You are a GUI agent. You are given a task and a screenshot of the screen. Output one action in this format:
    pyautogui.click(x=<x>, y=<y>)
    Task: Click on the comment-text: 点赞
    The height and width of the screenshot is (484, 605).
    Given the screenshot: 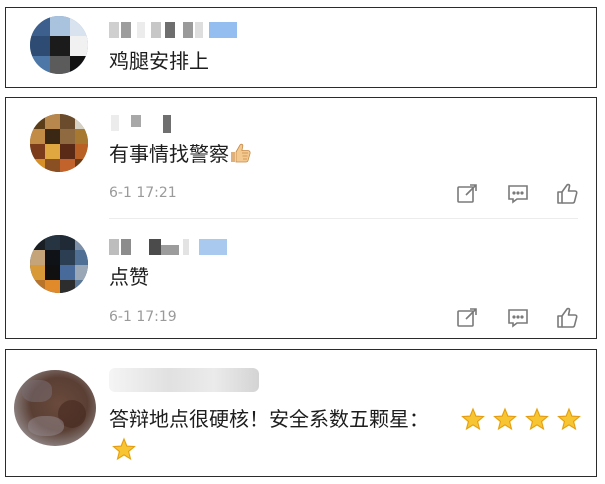 What is the action you would take?
    pyautogui.click(x=129, y=277)
    